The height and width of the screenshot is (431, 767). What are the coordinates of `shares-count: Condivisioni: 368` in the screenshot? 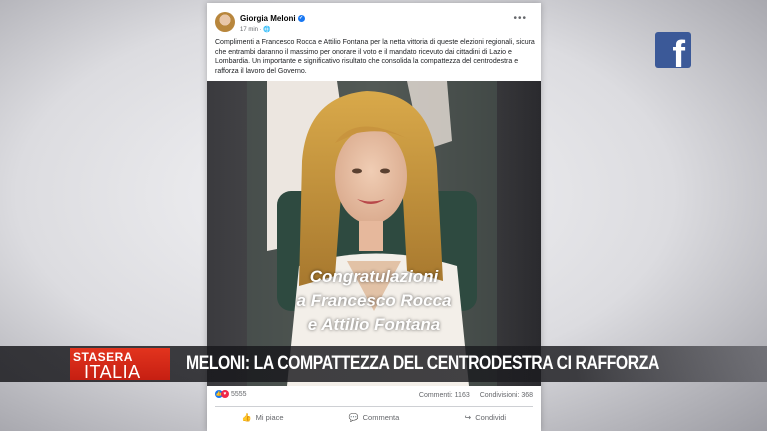 It's located at (506, 395).